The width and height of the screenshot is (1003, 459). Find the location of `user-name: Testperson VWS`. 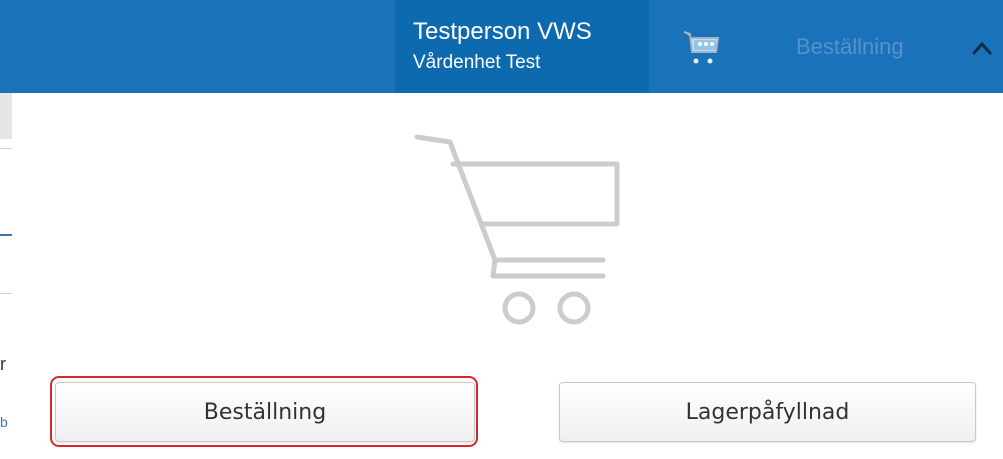

user-name: Testperson VWS is located at coordinates (502, 31).